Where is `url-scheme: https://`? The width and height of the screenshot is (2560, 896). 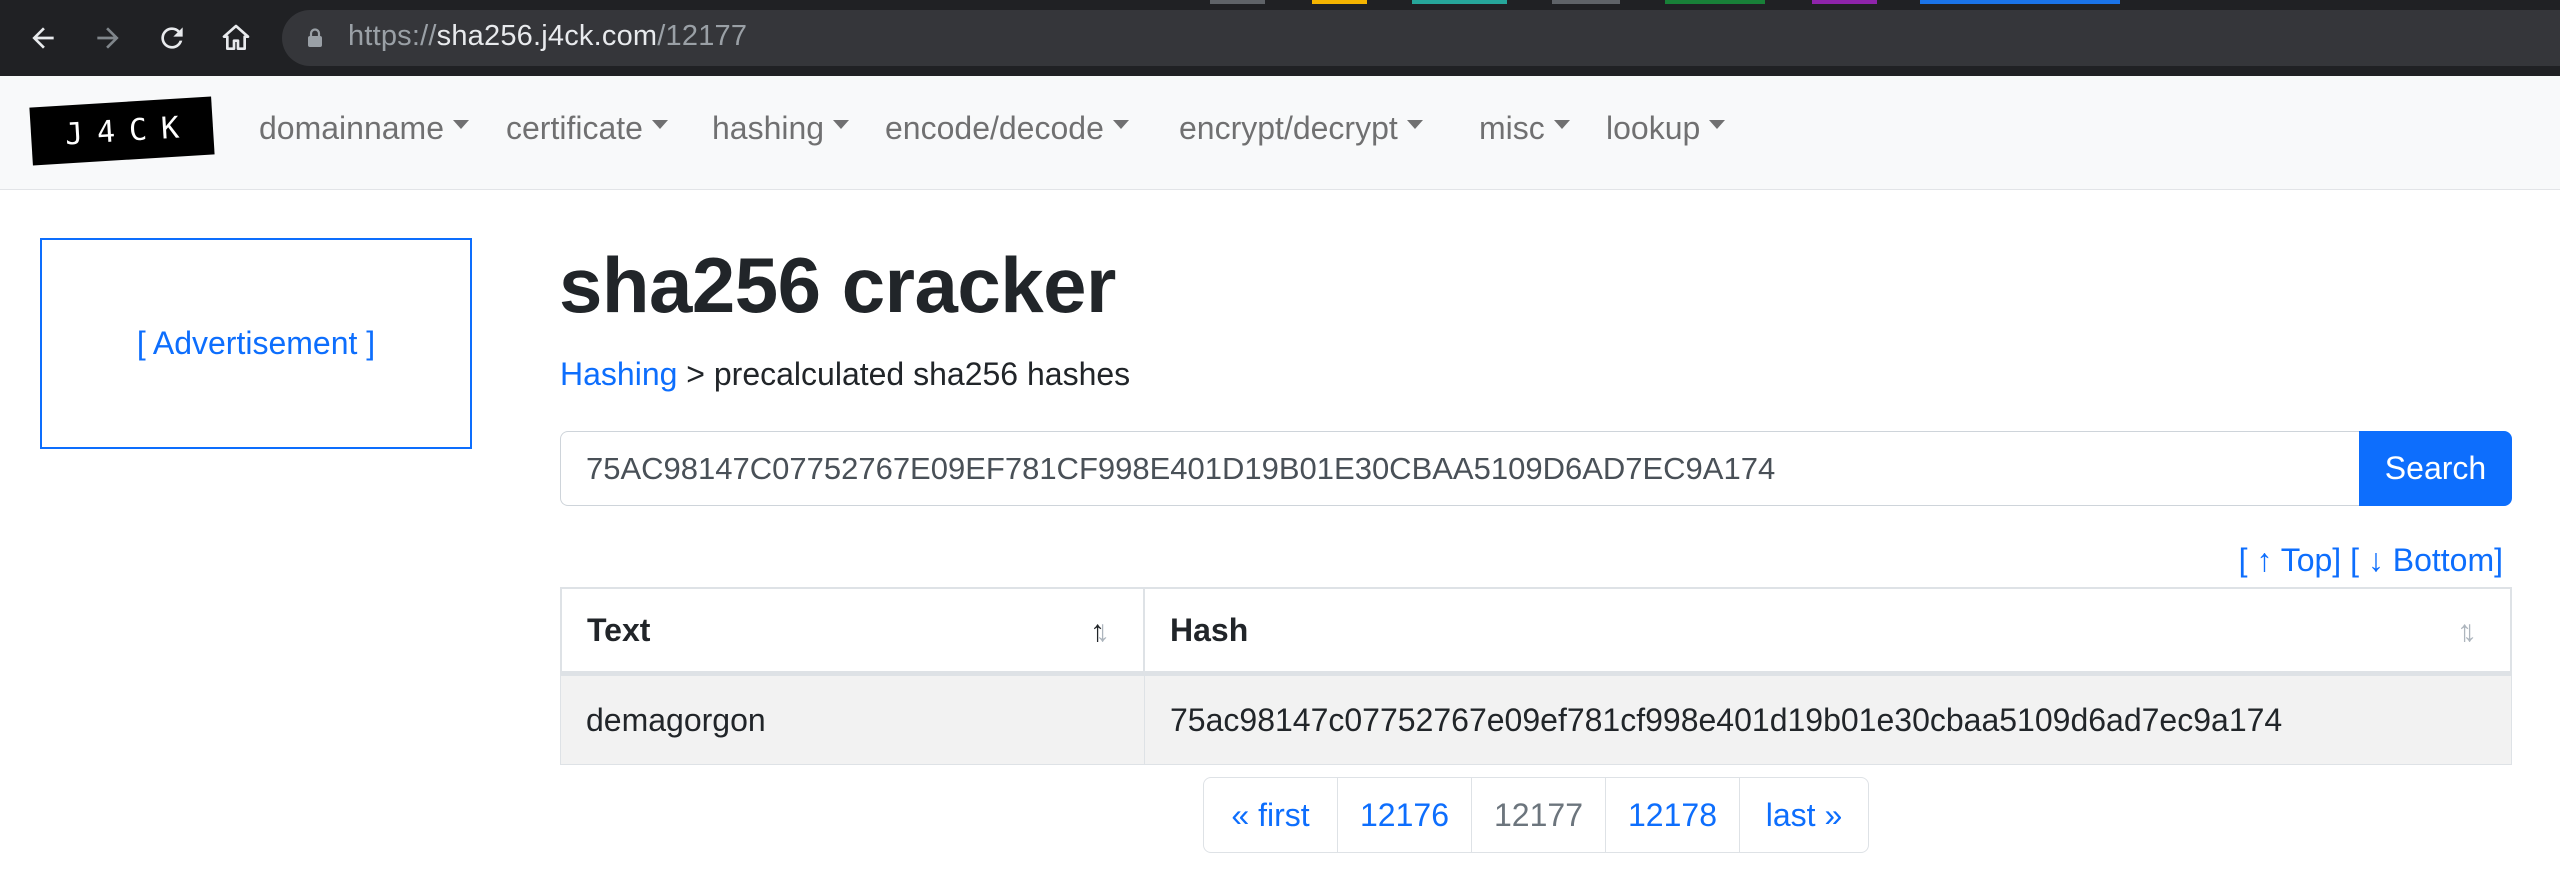 url-scheme: https:// is located at coordinates (392, 36).